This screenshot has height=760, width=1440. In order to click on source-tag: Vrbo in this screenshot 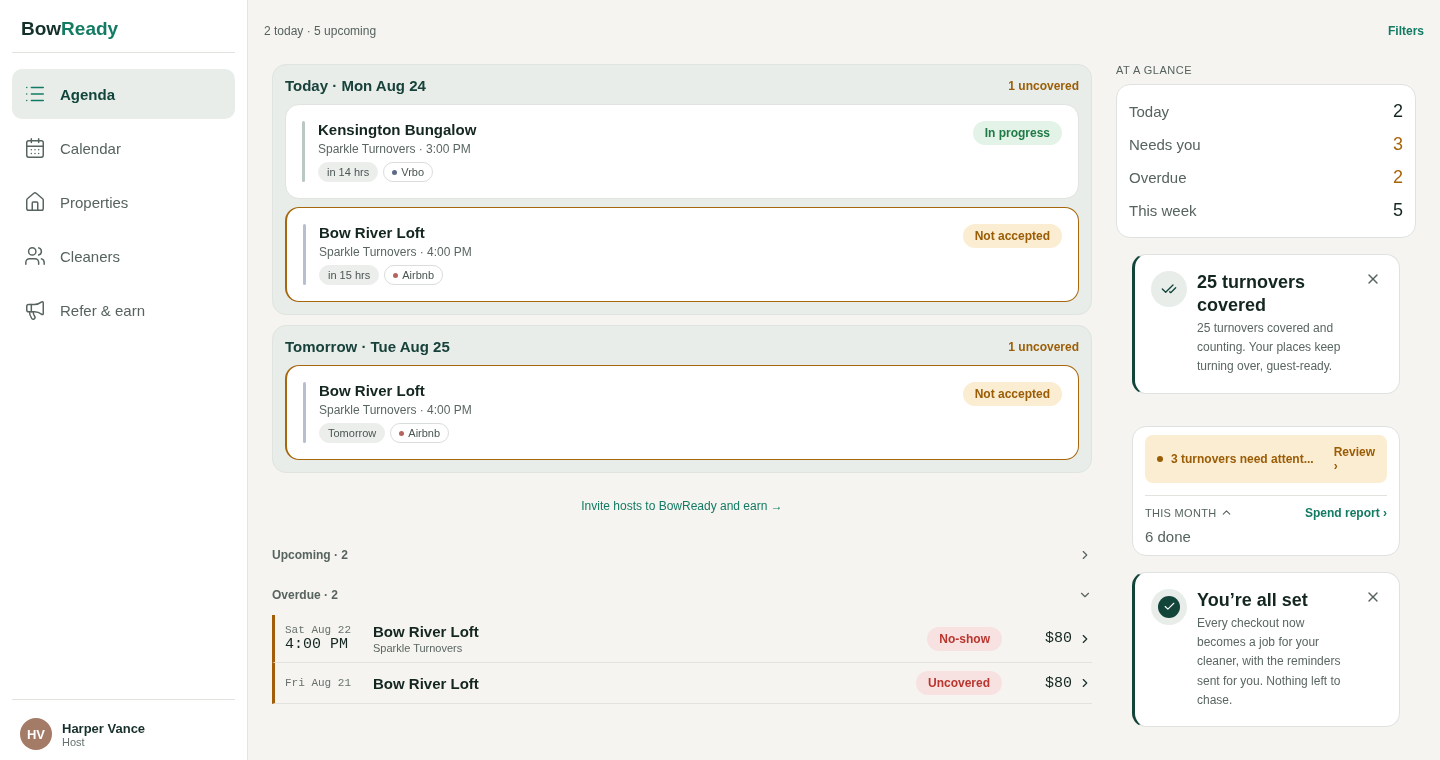, I will do `click(408, 172)`.